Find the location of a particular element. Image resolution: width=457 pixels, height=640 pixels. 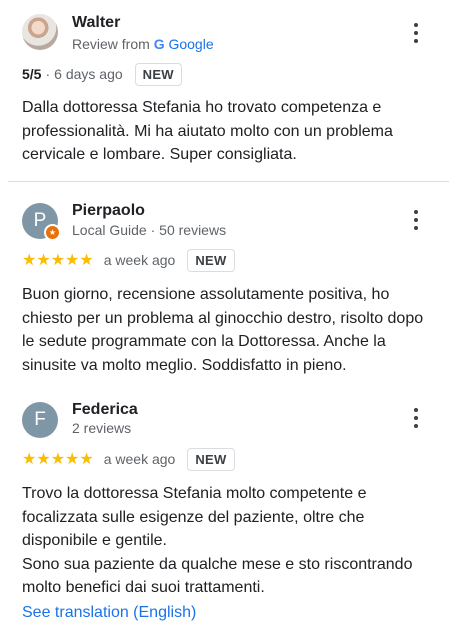

local-guide-badge-icon: ★ is located at coordinates (52, 232).